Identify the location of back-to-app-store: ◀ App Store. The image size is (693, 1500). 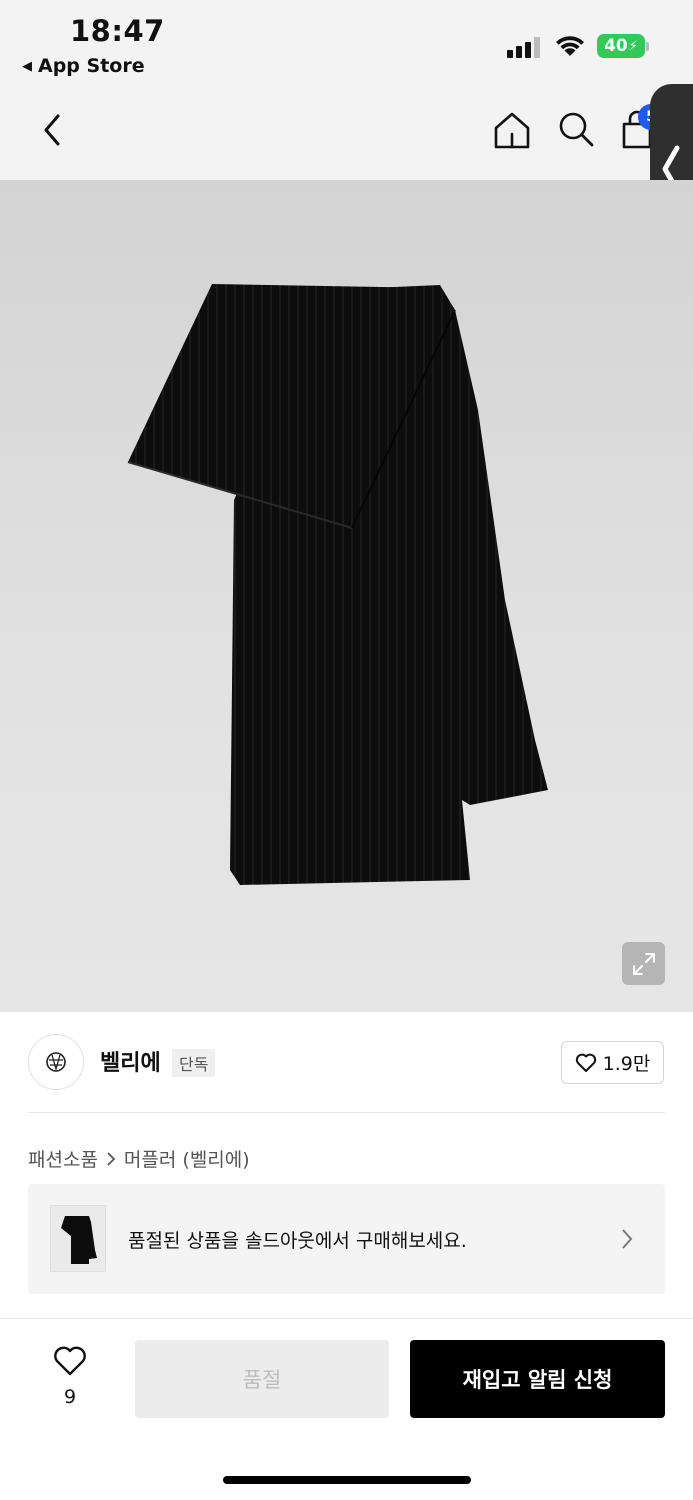
(83, 66).